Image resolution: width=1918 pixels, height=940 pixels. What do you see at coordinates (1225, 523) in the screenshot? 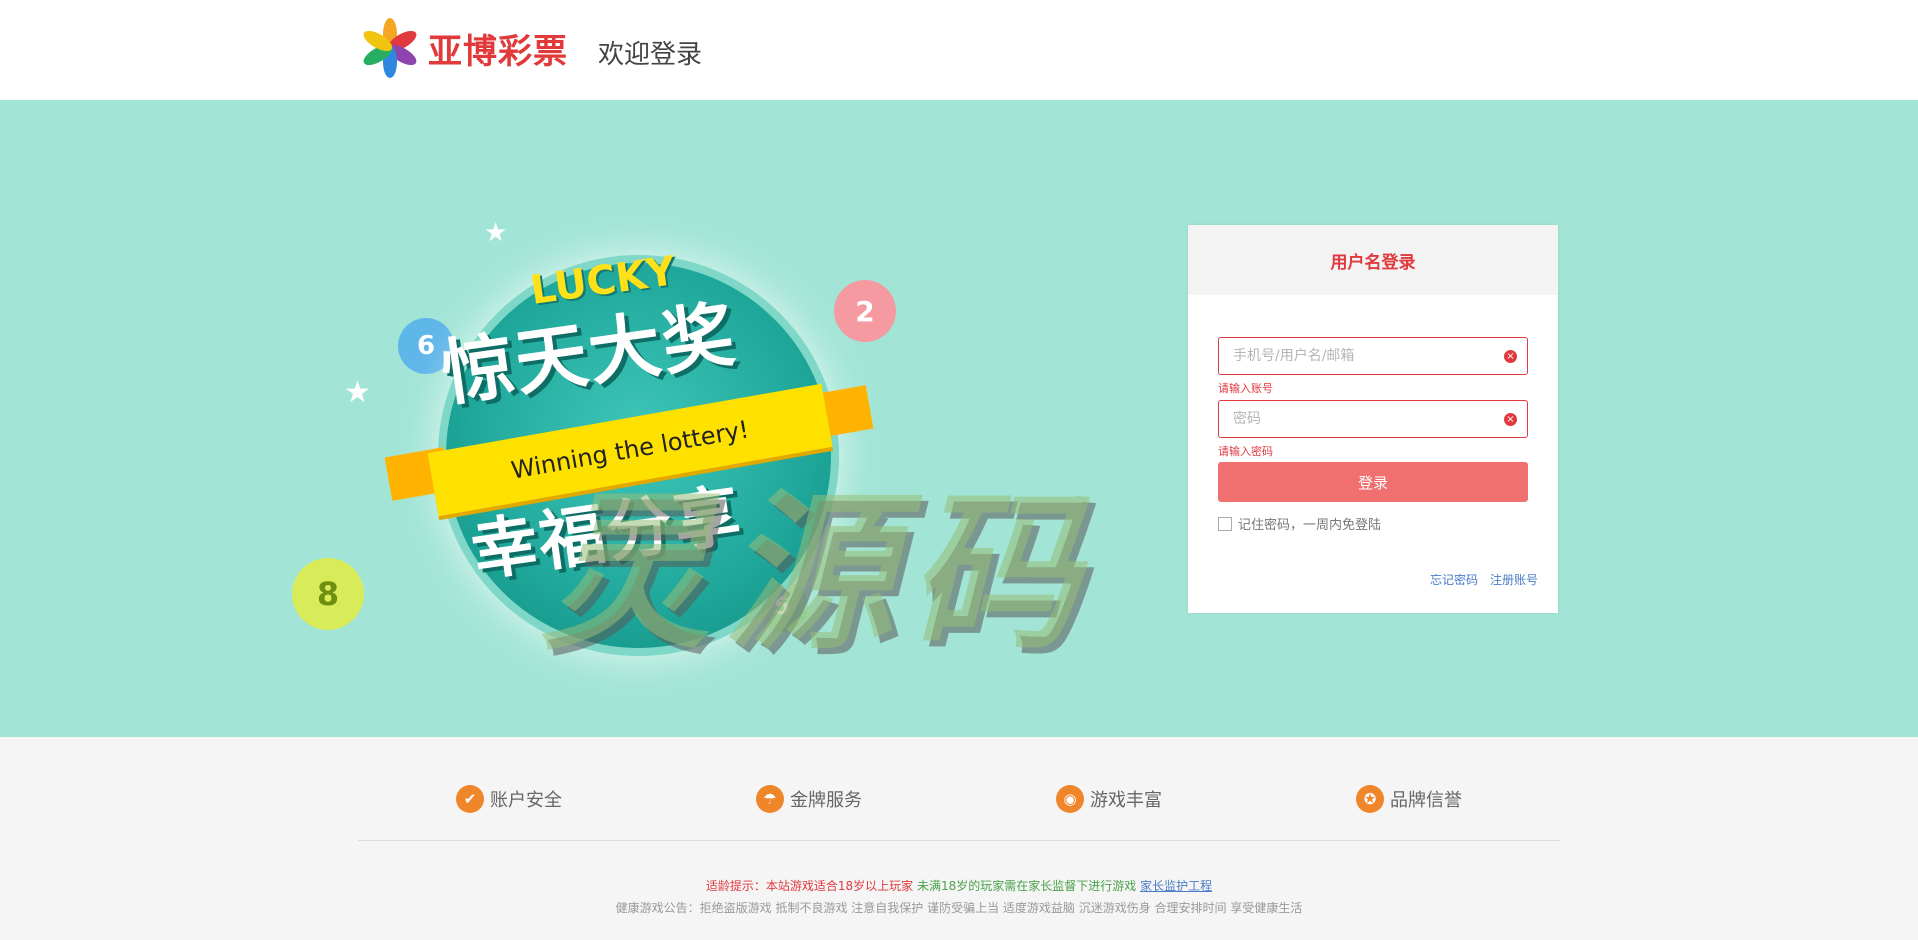
I see `remember-checkbox` at bounding box center [1225, 523].